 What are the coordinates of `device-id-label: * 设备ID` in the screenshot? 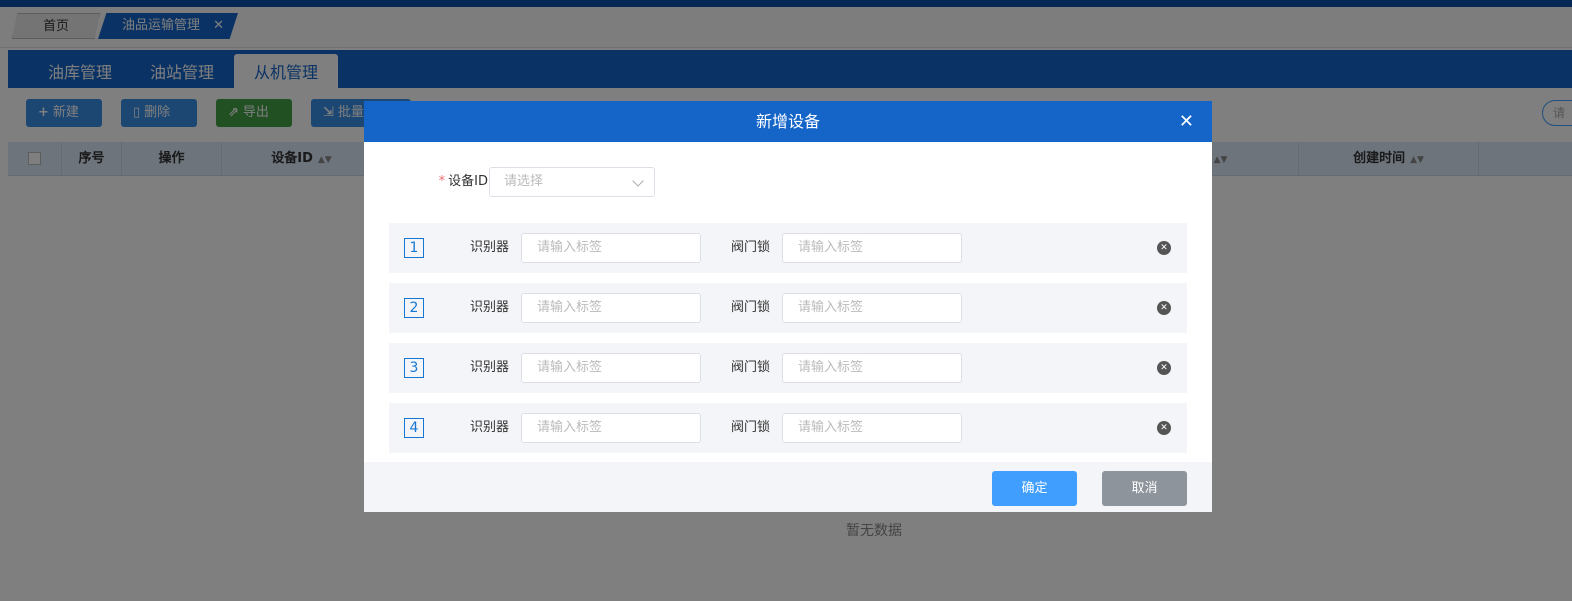 It's located at (458, 182).